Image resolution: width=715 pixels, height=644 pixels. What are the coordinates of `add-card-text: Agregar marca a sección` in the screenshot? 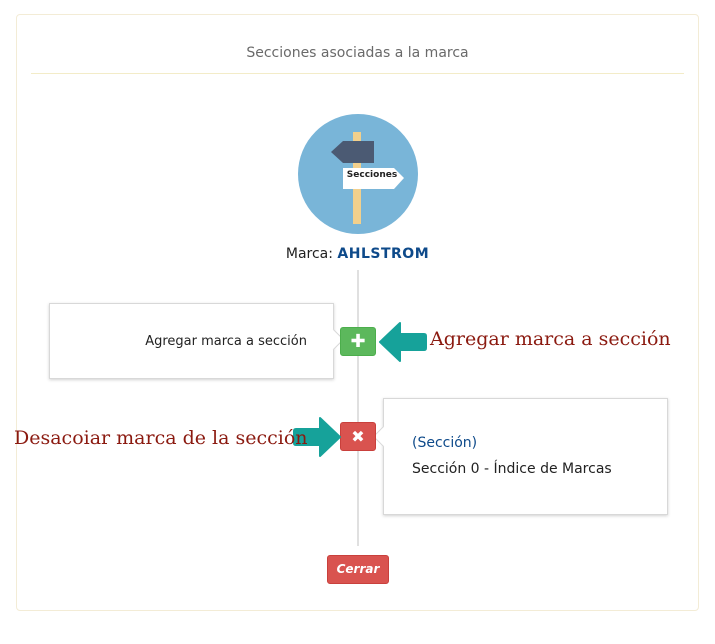 It's located at (226, 341).